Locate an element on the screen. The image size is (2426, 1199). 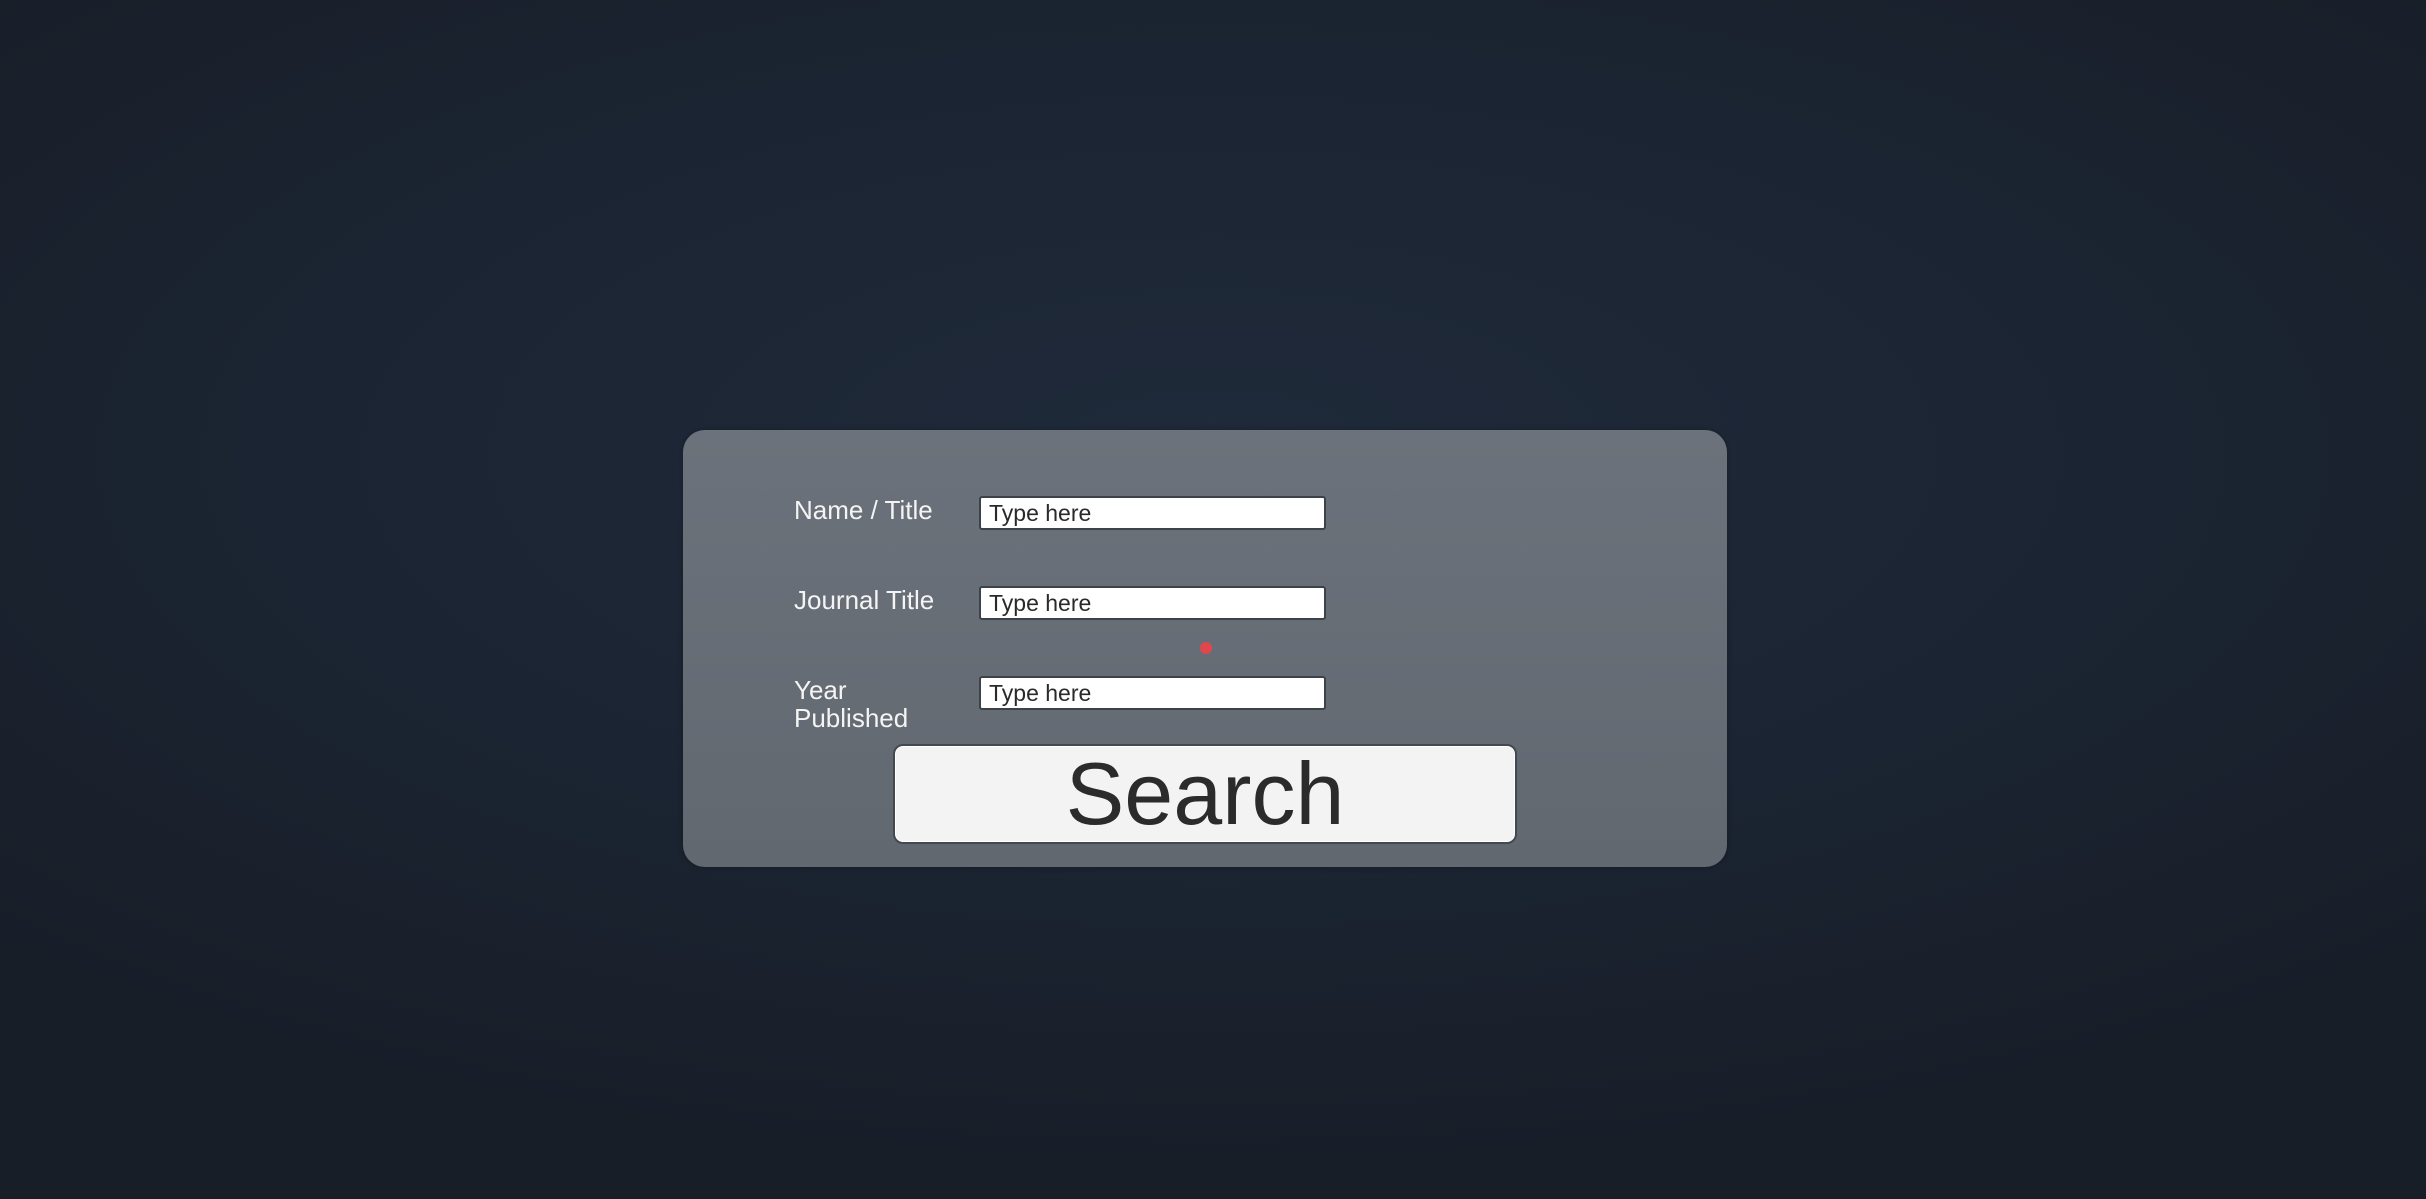
year-published-label: Year Published is located at coordinates (851, 704).